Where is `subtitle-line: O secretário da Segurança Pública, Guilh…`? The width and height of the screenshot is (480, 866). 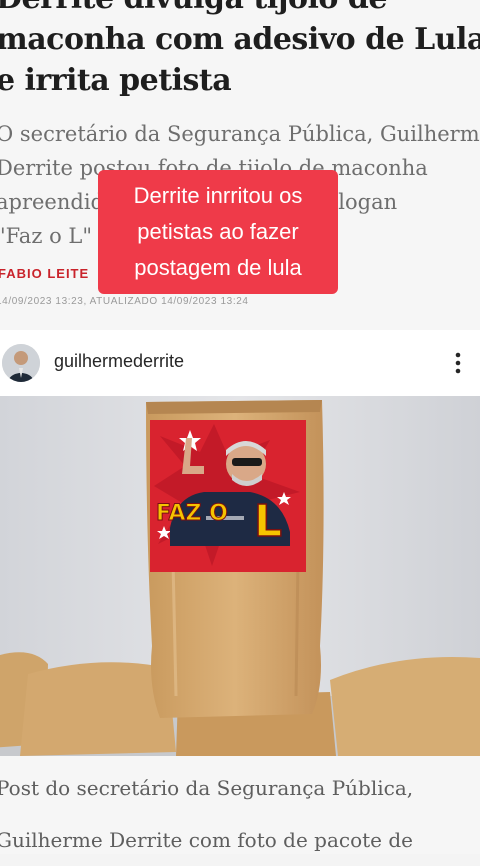
subtitle-line: O secretário da Segurança Pública, Guilh… is located at coordinates (240, 134).